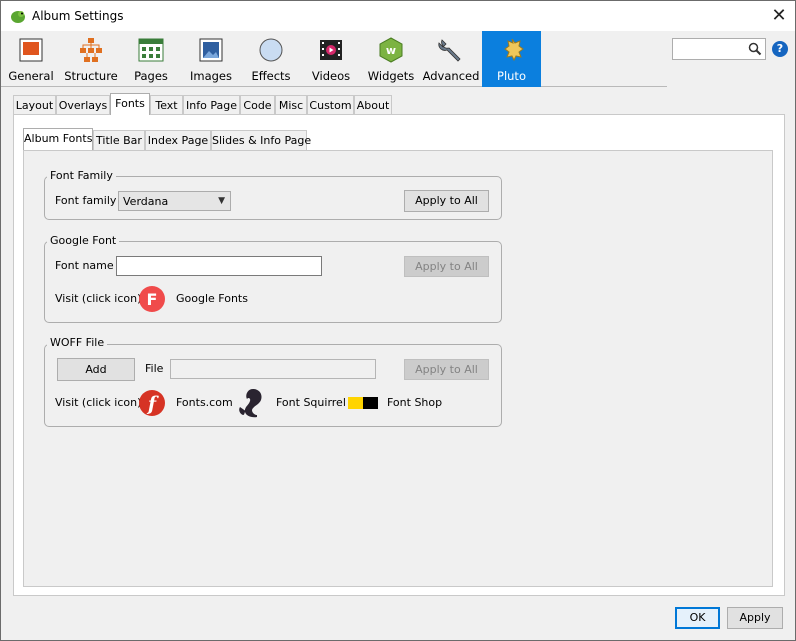  What do you see at coordinates (311, 402) in the screenshot?
I see `font-squirrel-link: Font Squirrel` at bounding box center [311, 402].